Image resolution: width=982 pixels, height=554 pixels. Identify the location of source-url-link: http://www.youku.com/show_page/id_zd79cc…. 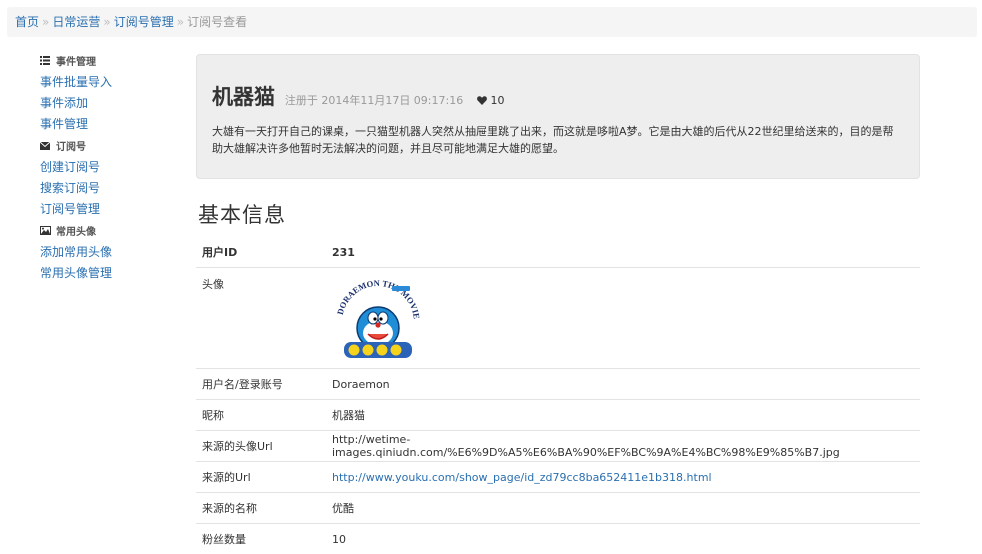
(522, 477).